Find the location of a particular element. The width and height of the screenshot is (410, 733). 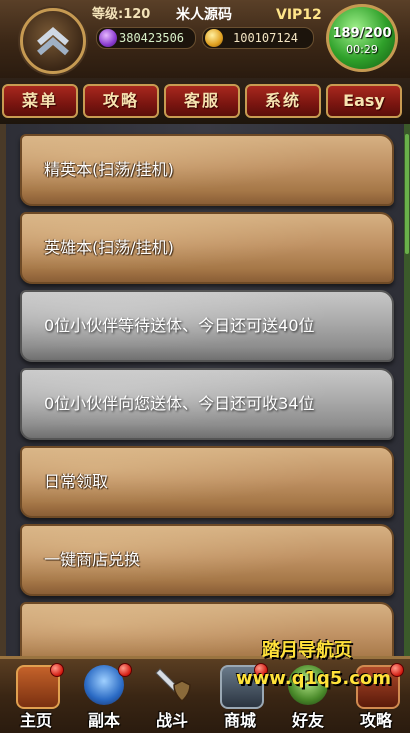

list-item-shop-exchange: 一键商店兑换 is located at coordinates (207, 560).